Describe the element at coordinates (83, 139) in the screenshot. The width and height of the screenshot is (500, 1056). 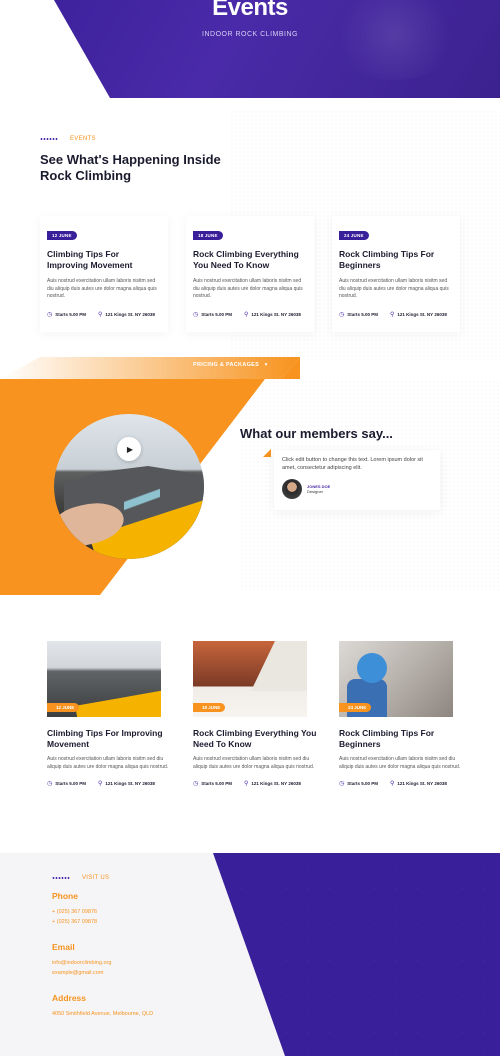
I see `events-eyebrow-label: EVENTS` at that location.